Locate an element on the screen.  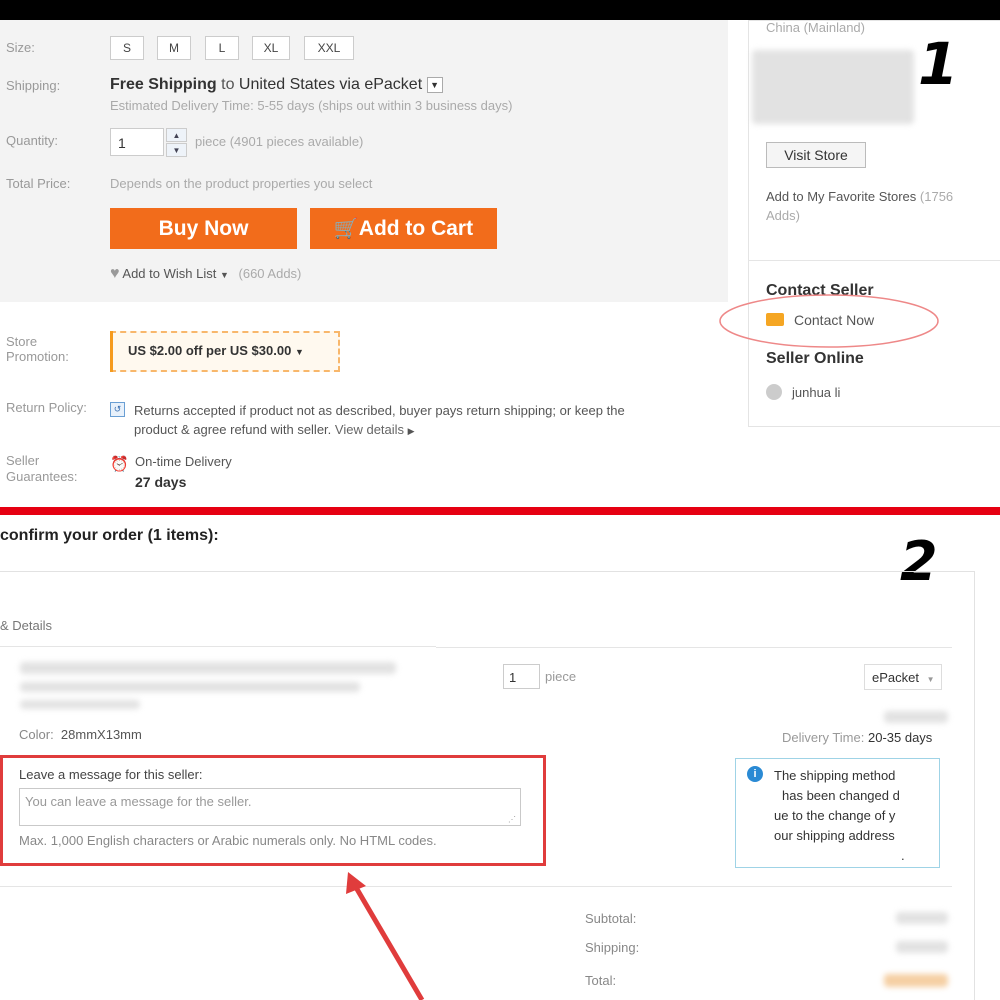
delivery-time-value: 20-35 days is located at coordinates (900, 737).